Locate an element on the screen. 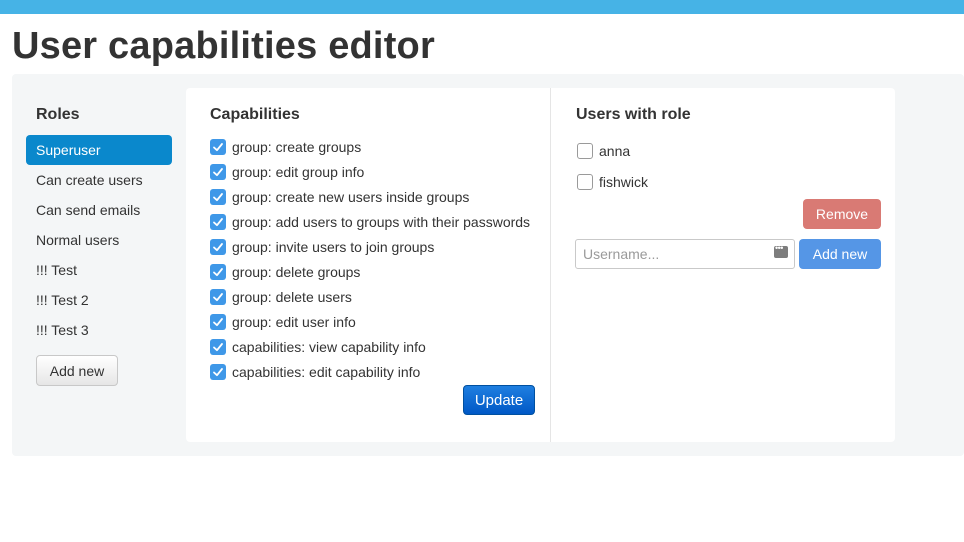 Image resolution: width=964 pixels, height=542 pixels. capability-label: capabilities: edit capability info is located at coordinates (326, 371).